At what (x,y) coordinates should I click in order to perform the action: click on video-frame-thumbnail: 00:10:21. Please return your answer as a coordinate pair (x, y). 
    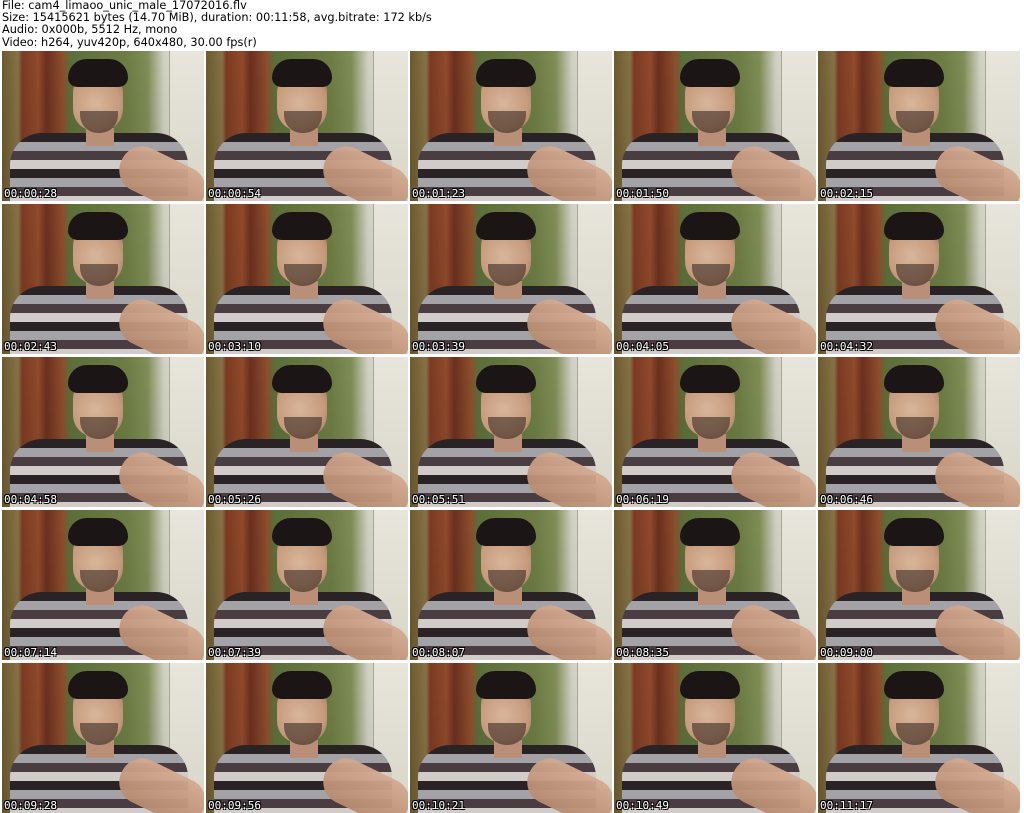
    Looking at the image, I should click on (511, 738).